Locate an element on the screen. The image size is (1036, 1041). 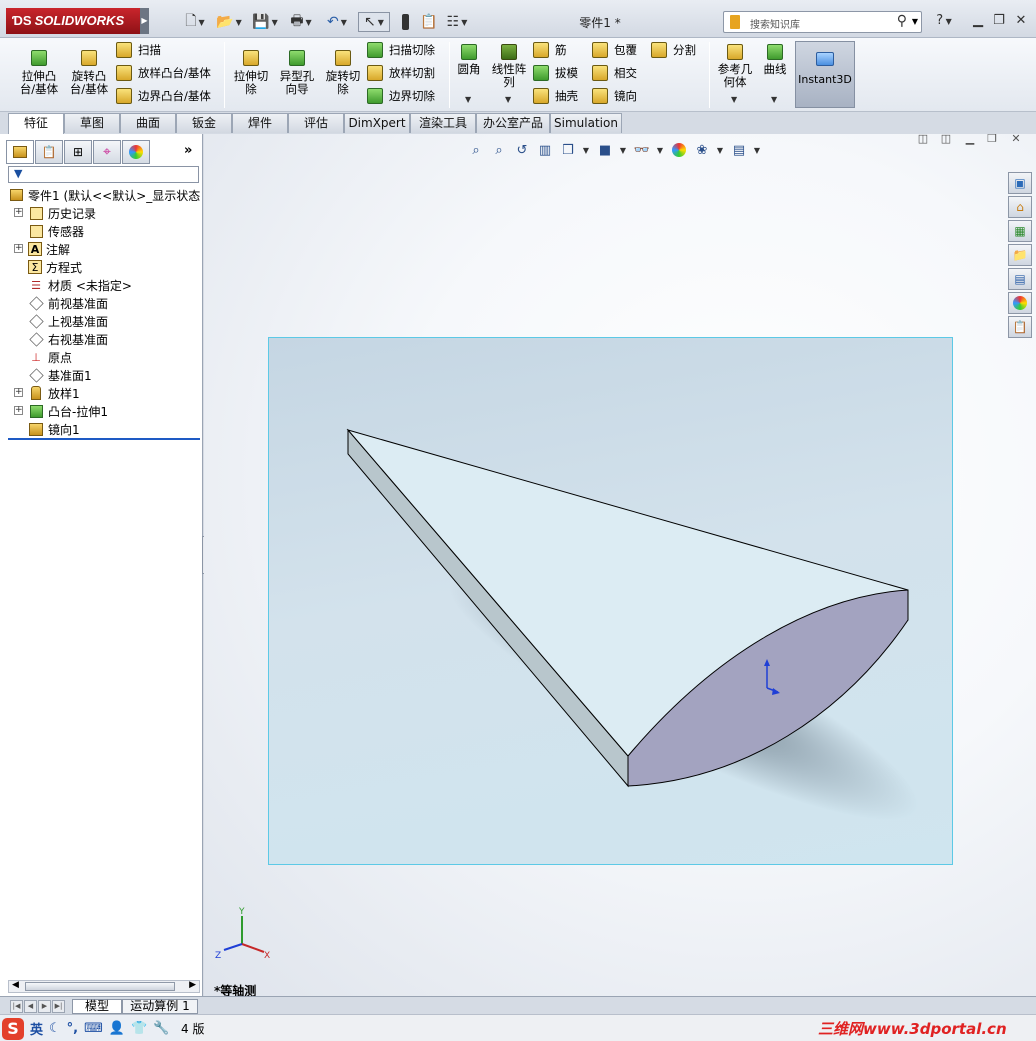
fillet-dropdown-icon: ▼ is located at coordinates (468, 99).